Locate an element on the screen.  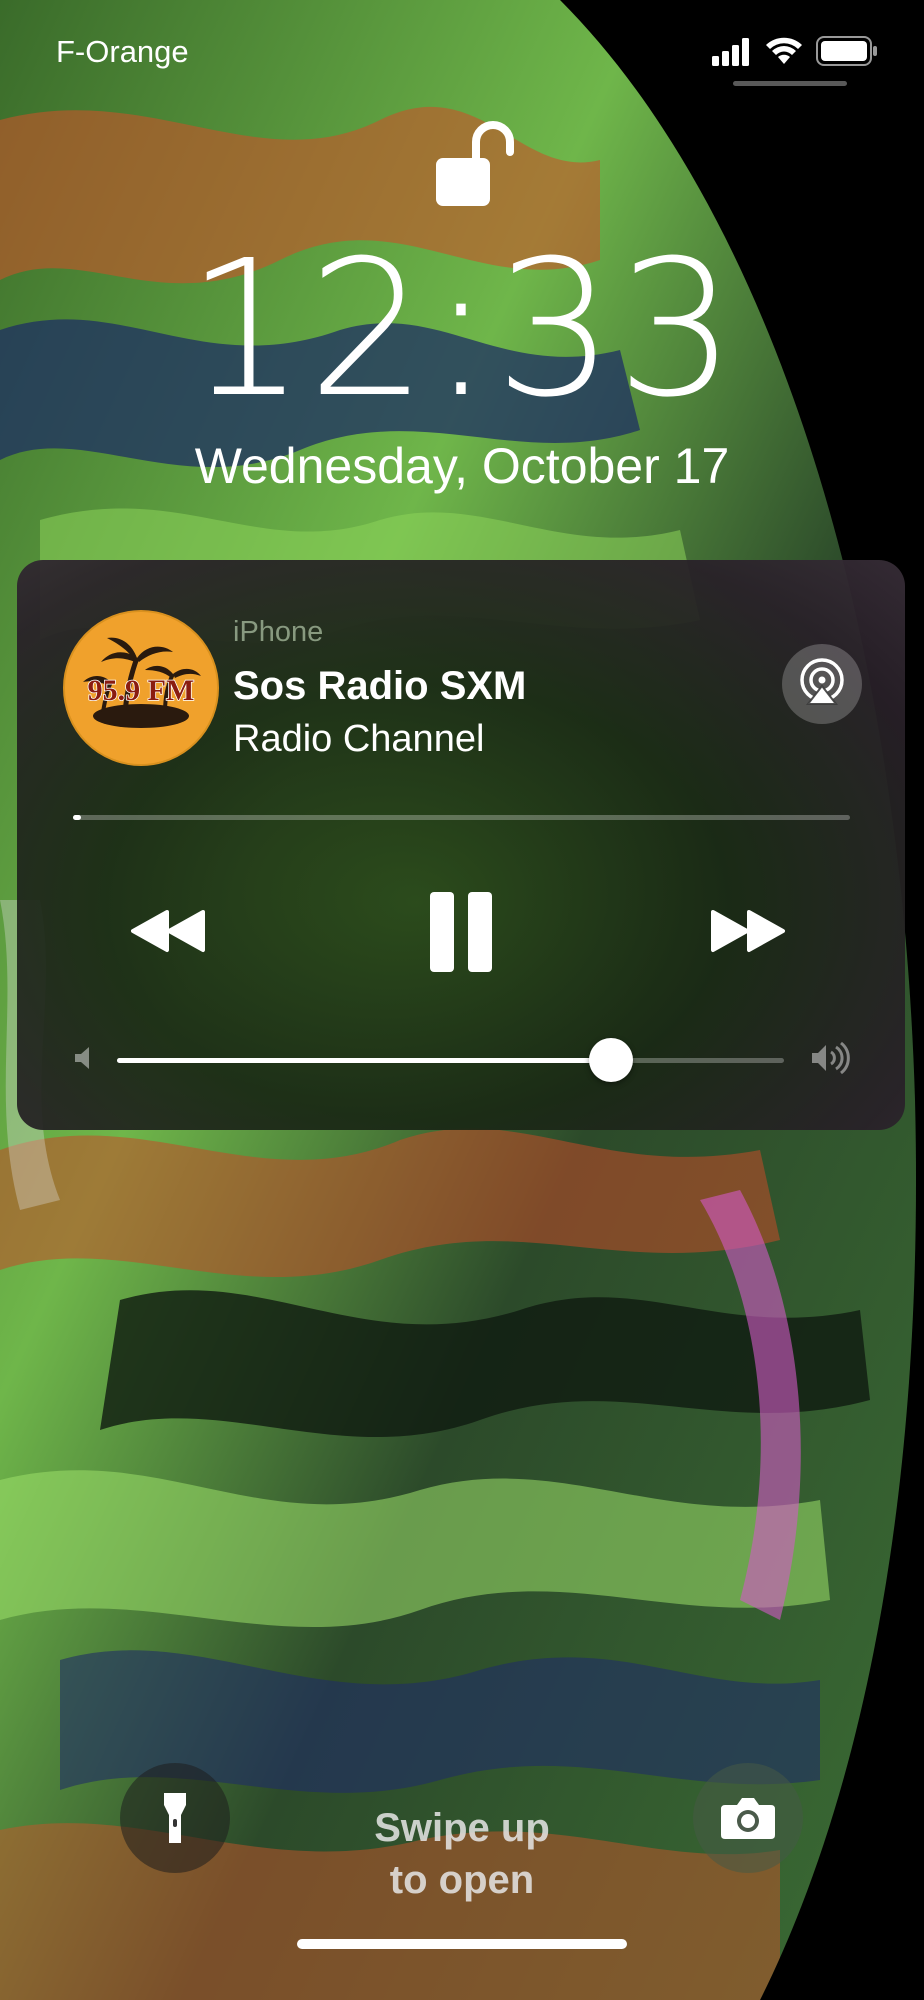
rewind-icon is located at coordinates (168, 931).